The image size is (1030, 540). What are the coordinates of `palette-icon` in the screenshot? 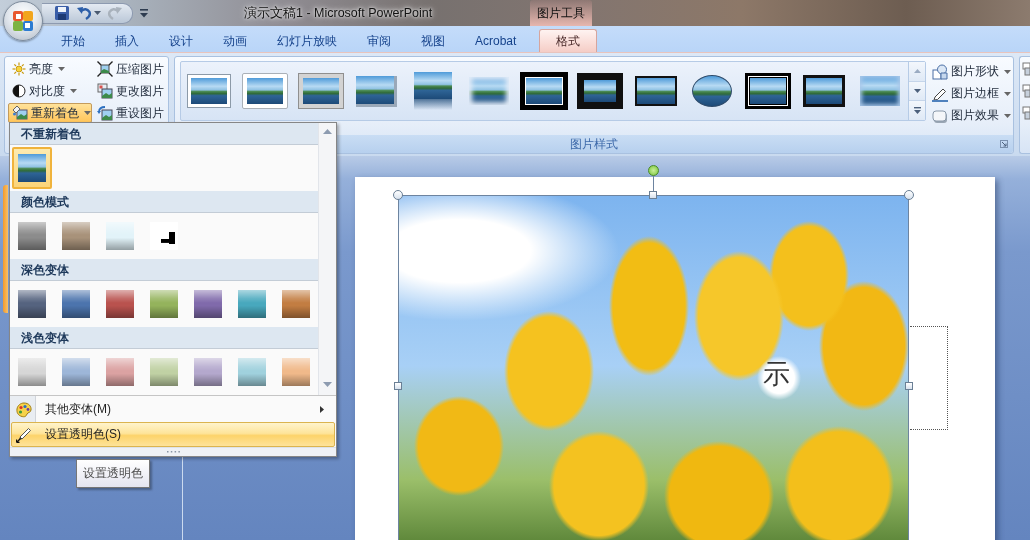 It's located at (24, 409).